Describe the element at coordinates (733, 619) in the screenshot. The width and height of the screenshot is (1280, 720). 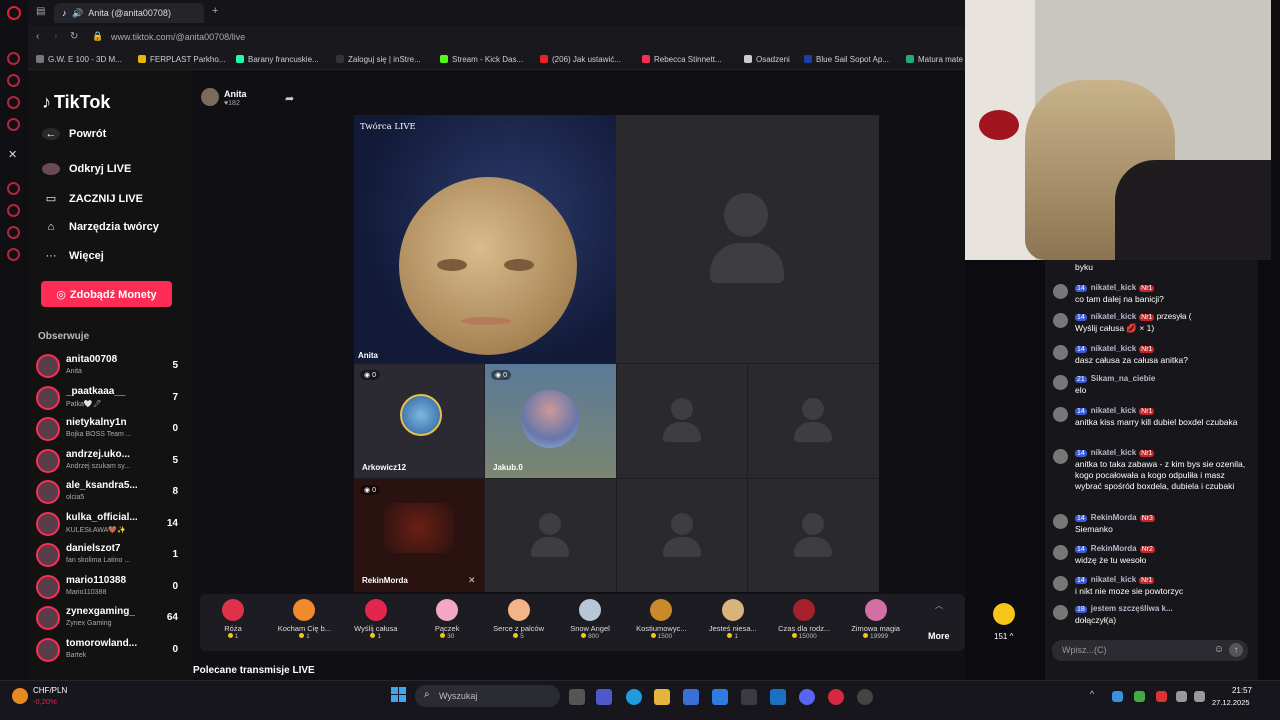
I see `gift-item: Jesteś niesa... 1` at that location.